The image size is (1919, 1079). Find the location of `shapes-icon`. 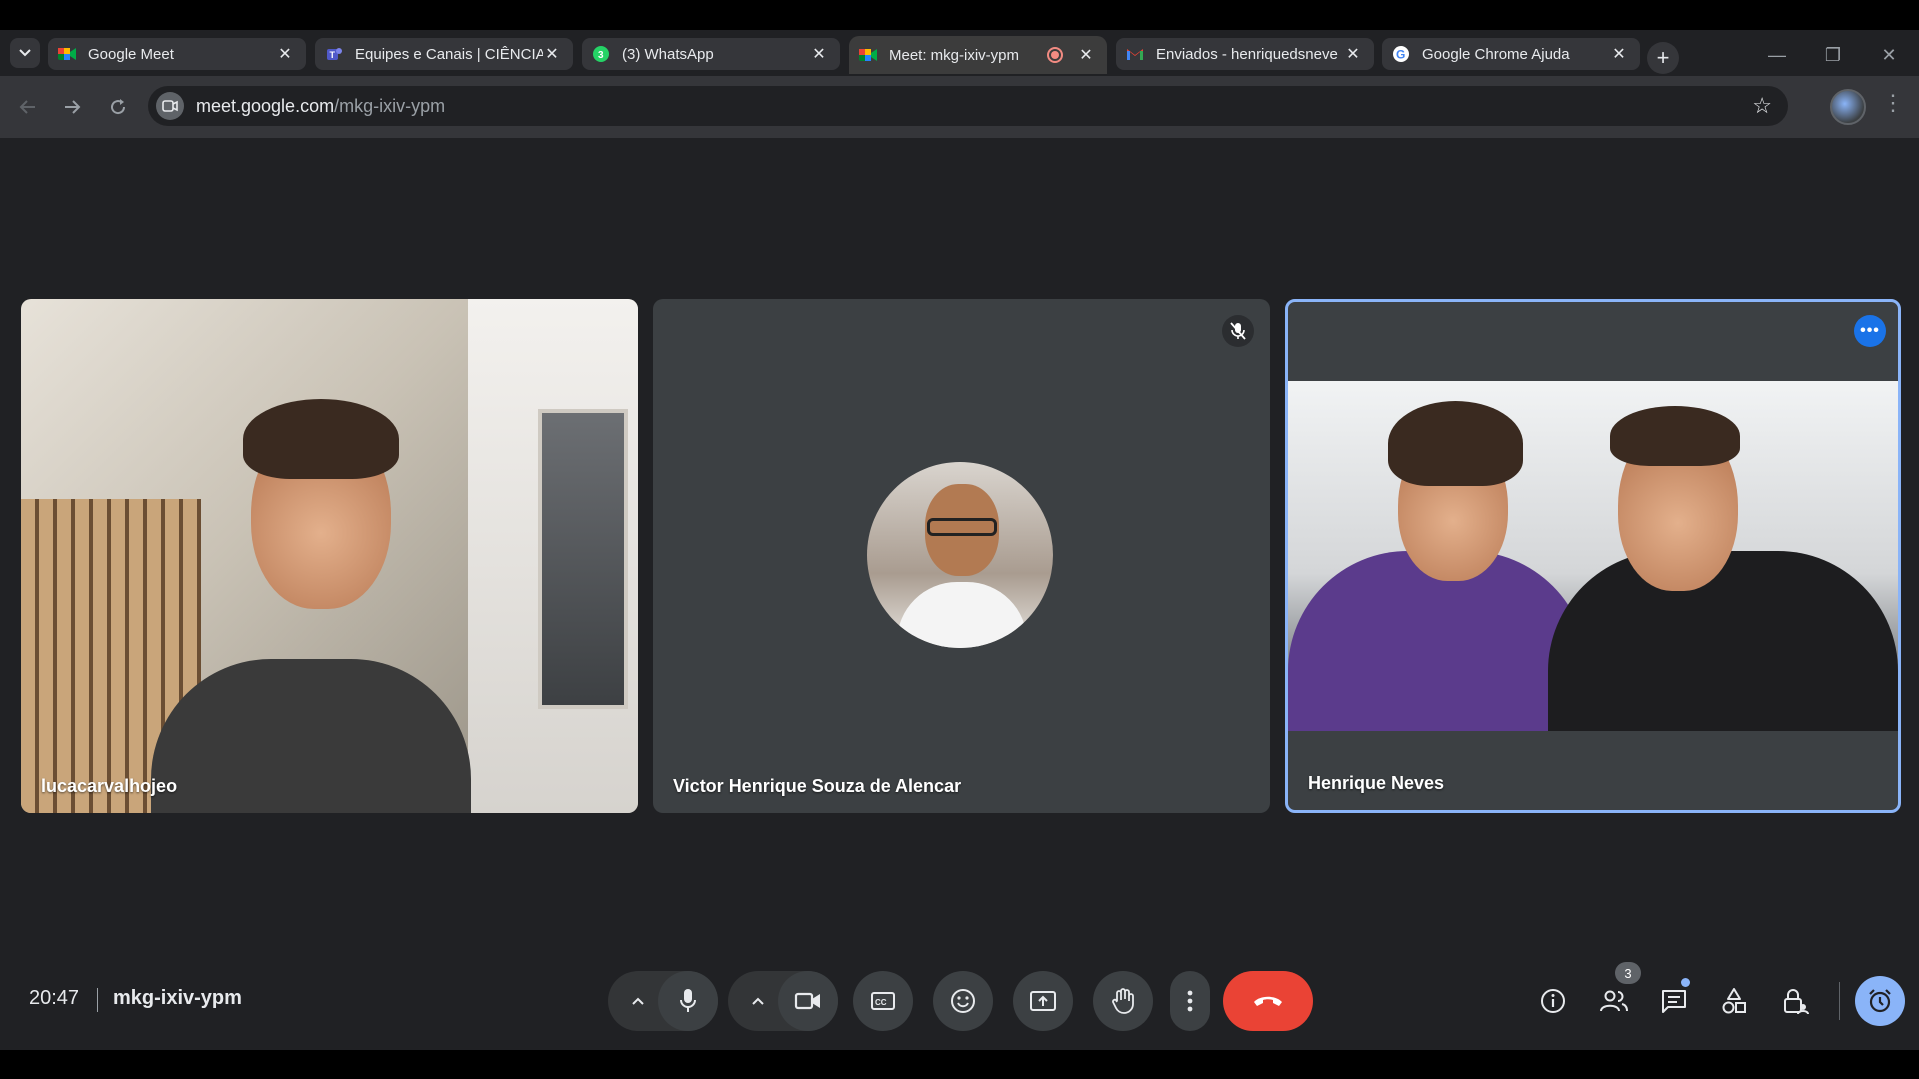

shapes-icon is located at coordinates (1734, 1001).